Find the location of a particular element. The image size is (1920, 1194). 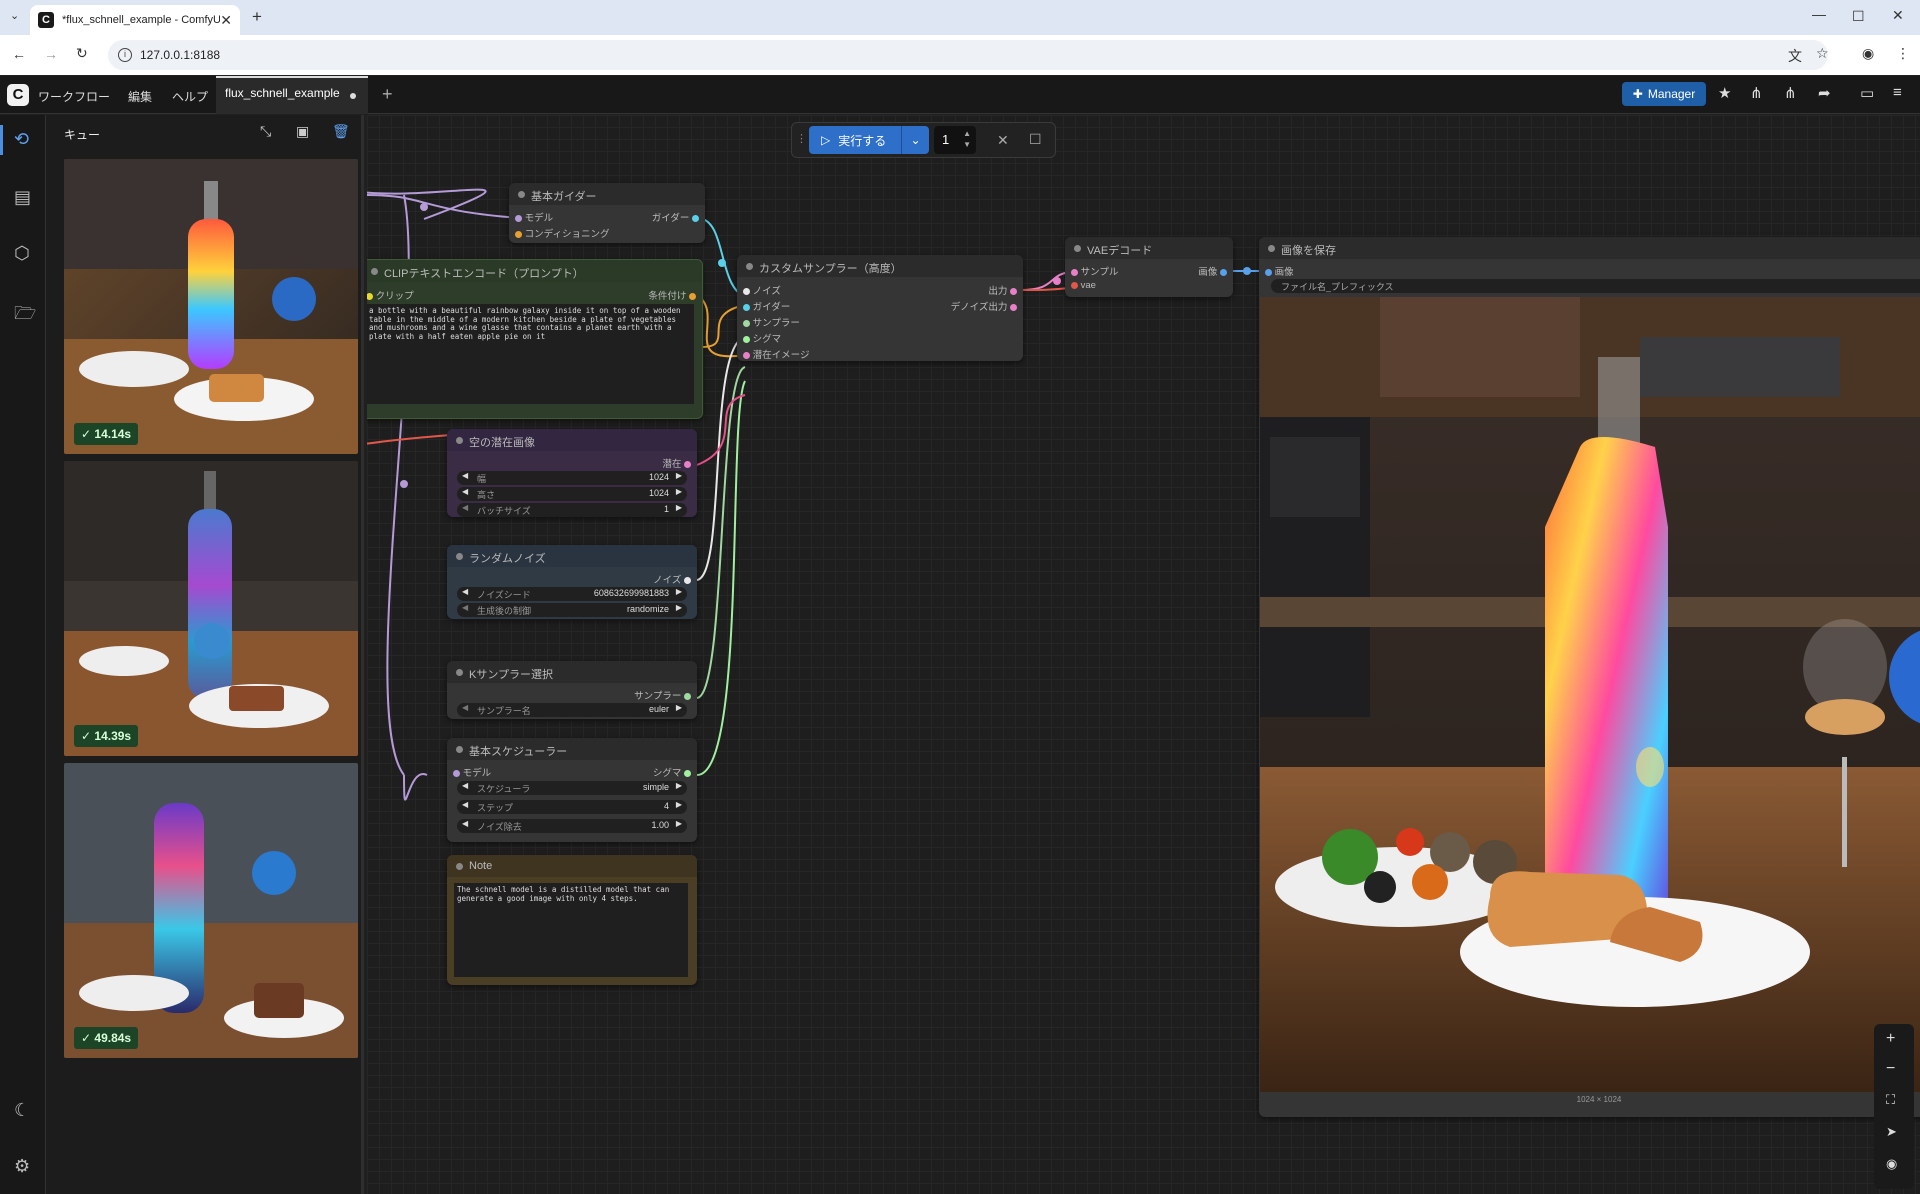

control-after-generate-widget: 生成後の制御 randomize is located at coordinates (572, 610).